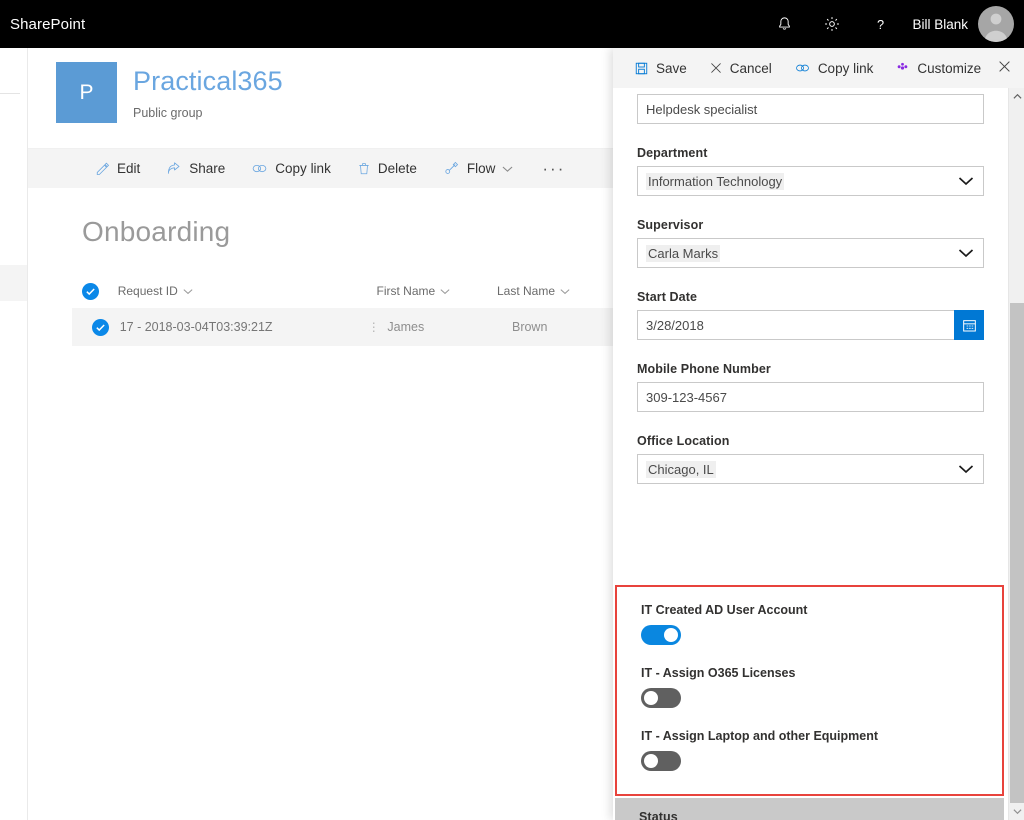  I want to click on mobile-phone-label: Mobile Phone Number, so click(704, 369).